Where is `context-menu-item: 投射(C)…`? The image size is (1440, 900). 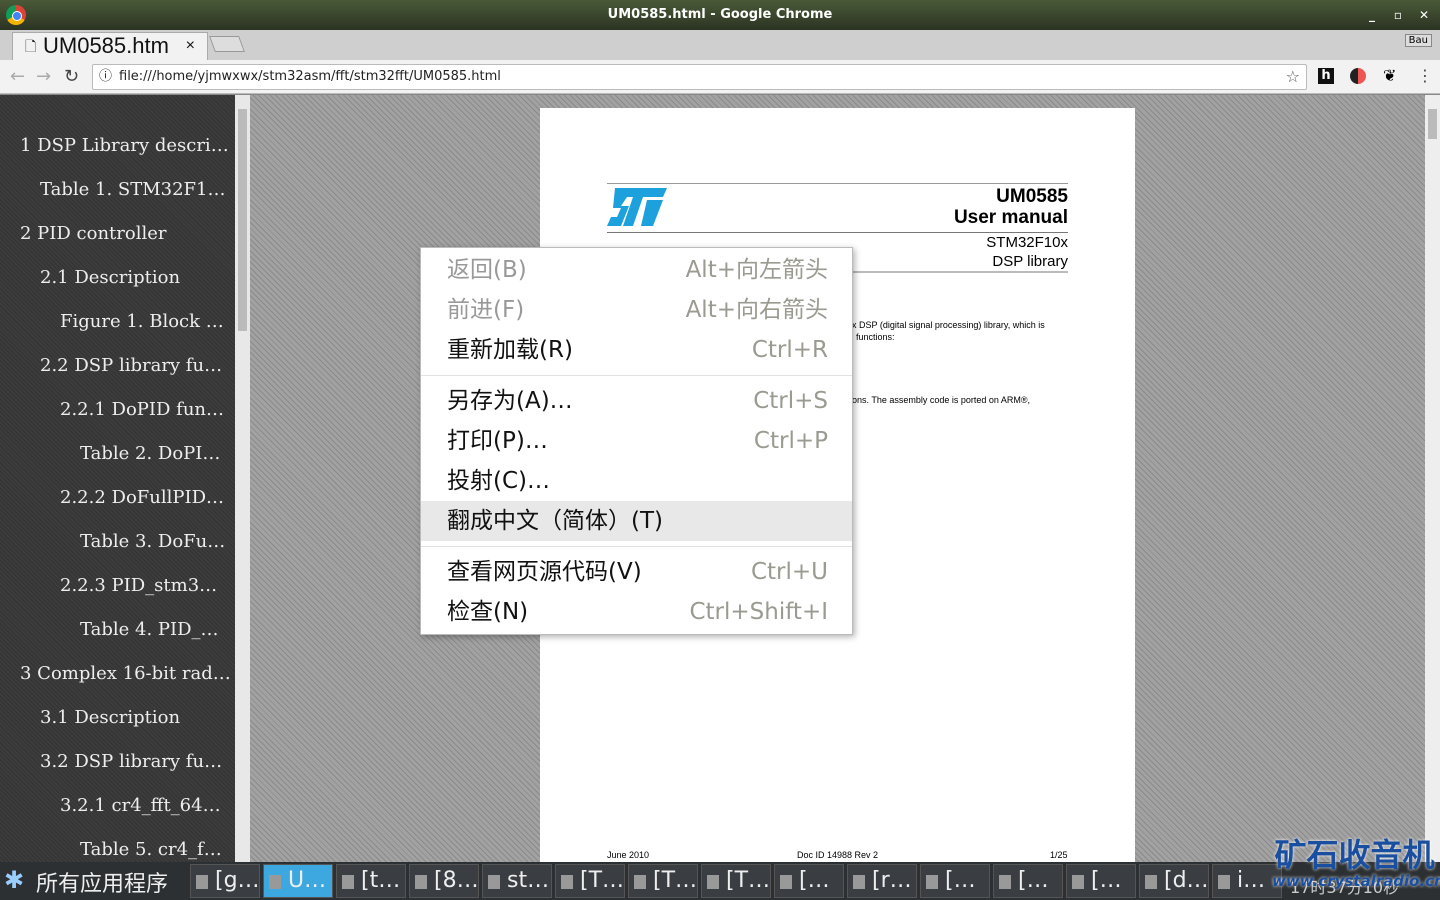 context-menu-item: 投射(C)… is located at coordinates (636, 481).